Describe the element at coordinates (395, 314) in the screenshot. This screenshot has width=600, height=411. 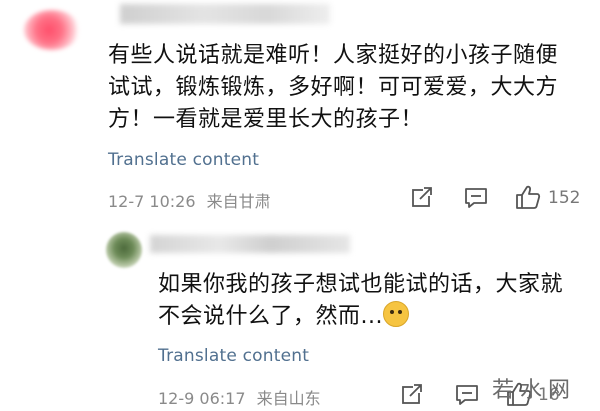
I see `doge-emoji-icon` at that location.